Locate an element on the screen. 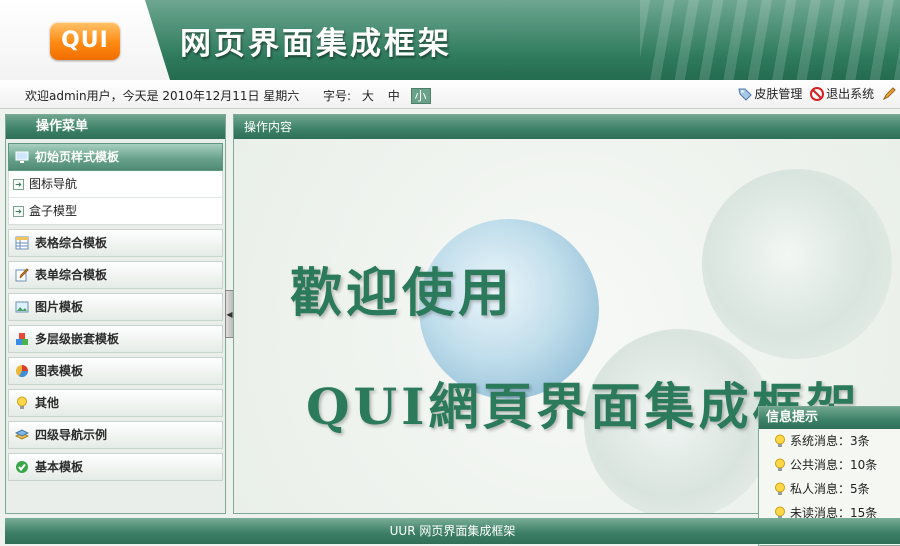  font-size-medium-button: 中 is located at coordinates (394, 96).